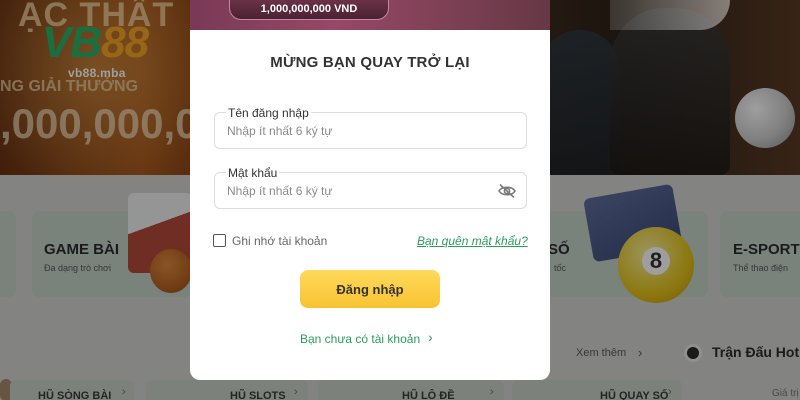  What do you see at coordinates (360, 339) in the screenshot?
I see `register-link: Bạn chưa có tài khoản` at bounding box center [360, 339].